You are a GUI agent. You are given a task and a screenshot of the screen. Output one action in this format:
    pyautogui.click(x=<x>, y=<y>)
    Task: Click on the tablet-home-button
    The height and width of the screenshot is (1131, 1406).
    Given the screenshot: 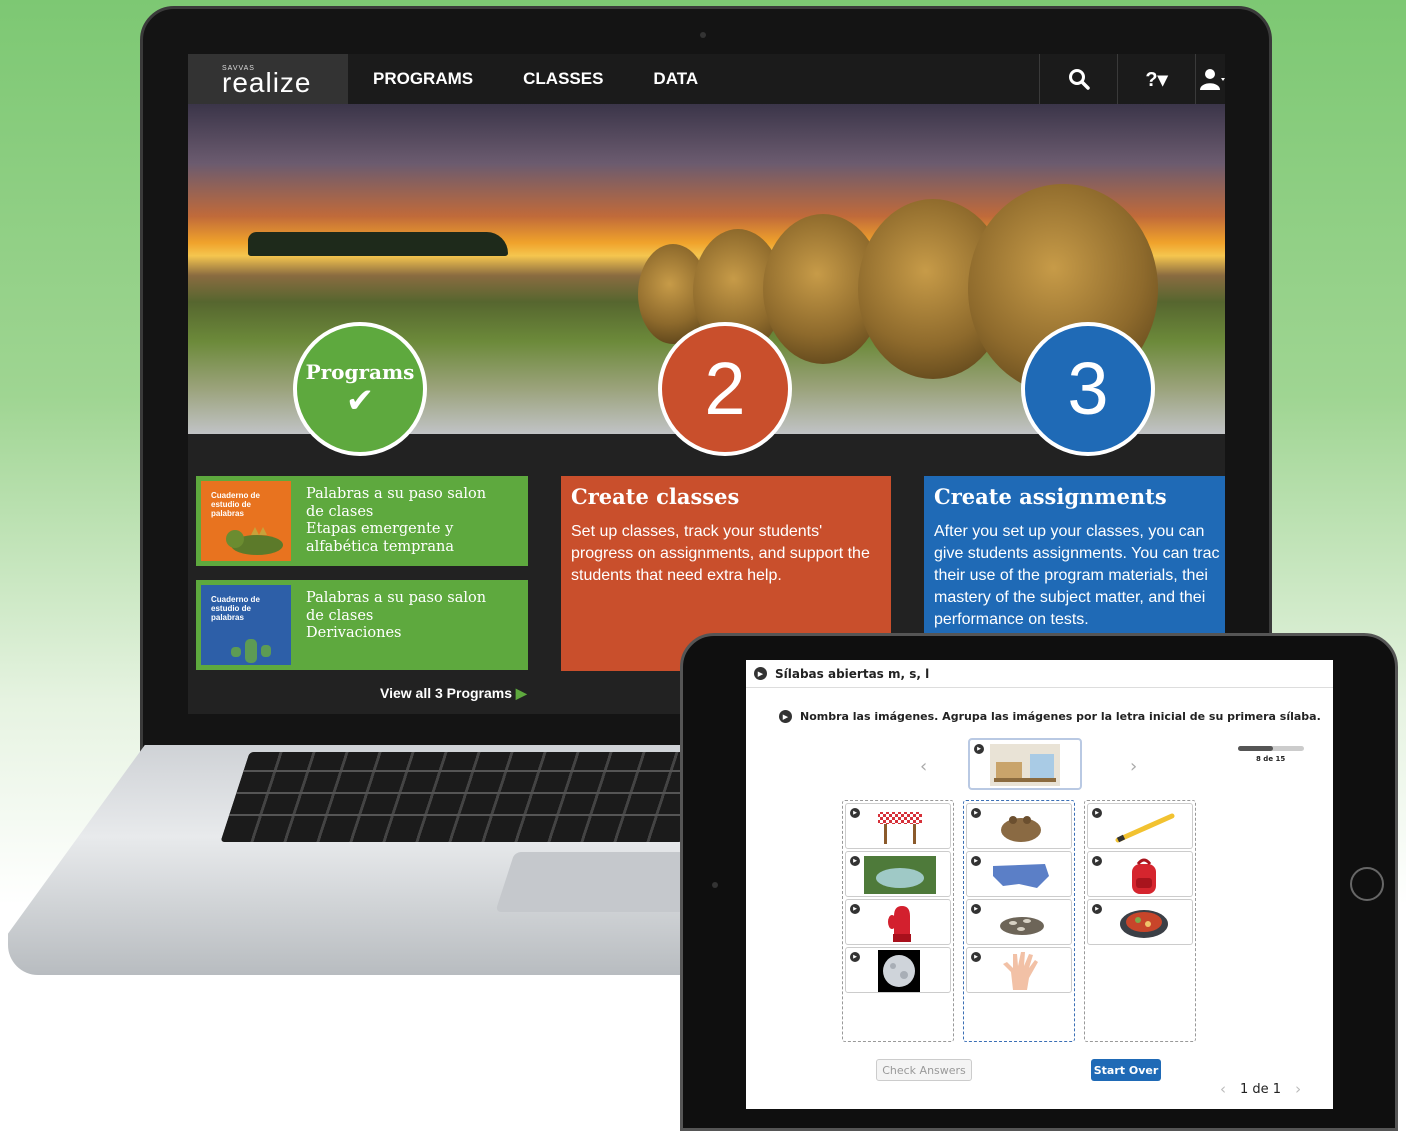 What is the action you would take?
    pyautogui.click(x=1367, y=884)
    